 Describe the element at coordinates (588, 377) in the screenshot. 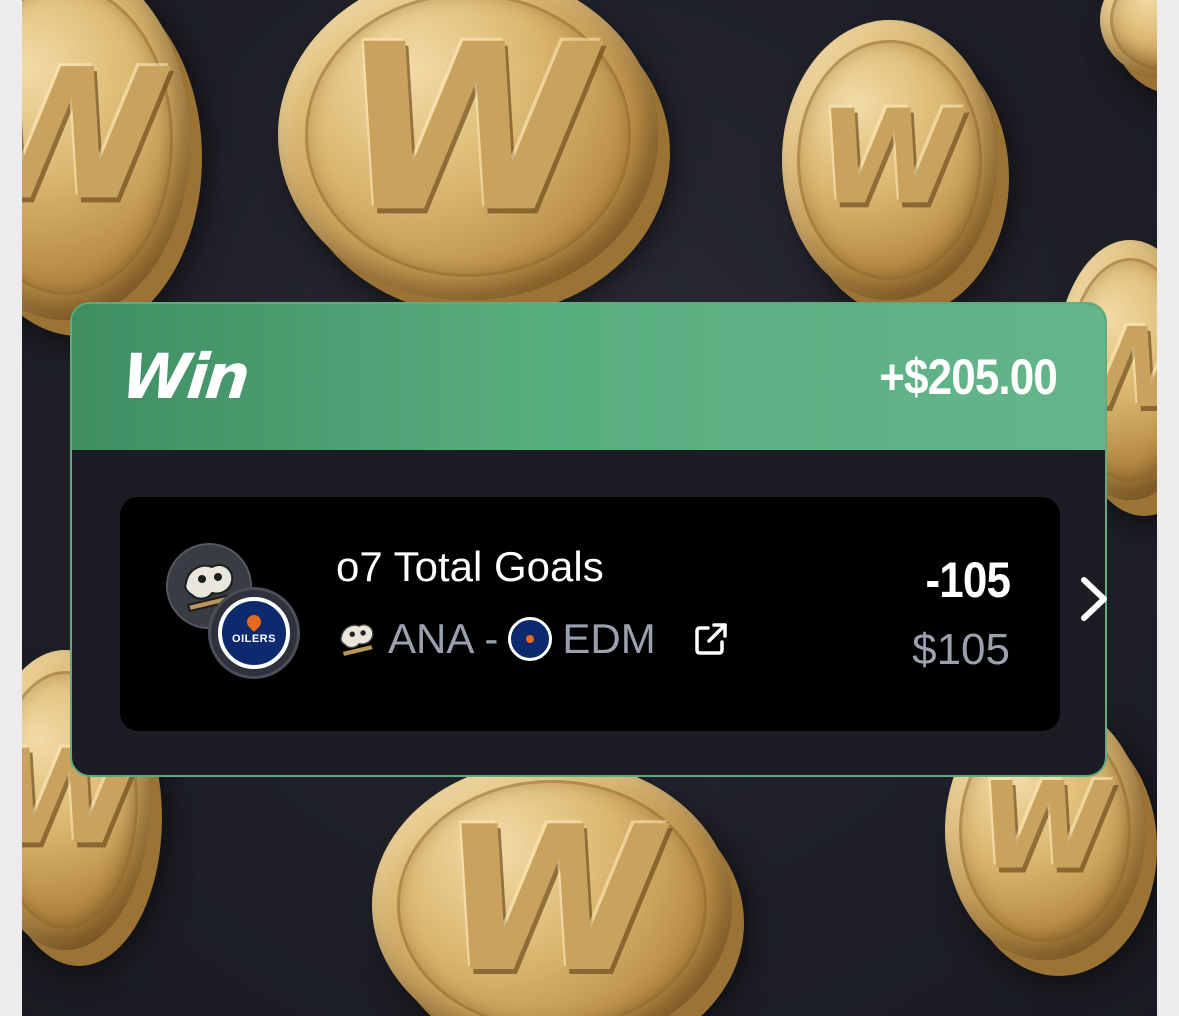

I see `card-header: Win +$205.00` at that location.